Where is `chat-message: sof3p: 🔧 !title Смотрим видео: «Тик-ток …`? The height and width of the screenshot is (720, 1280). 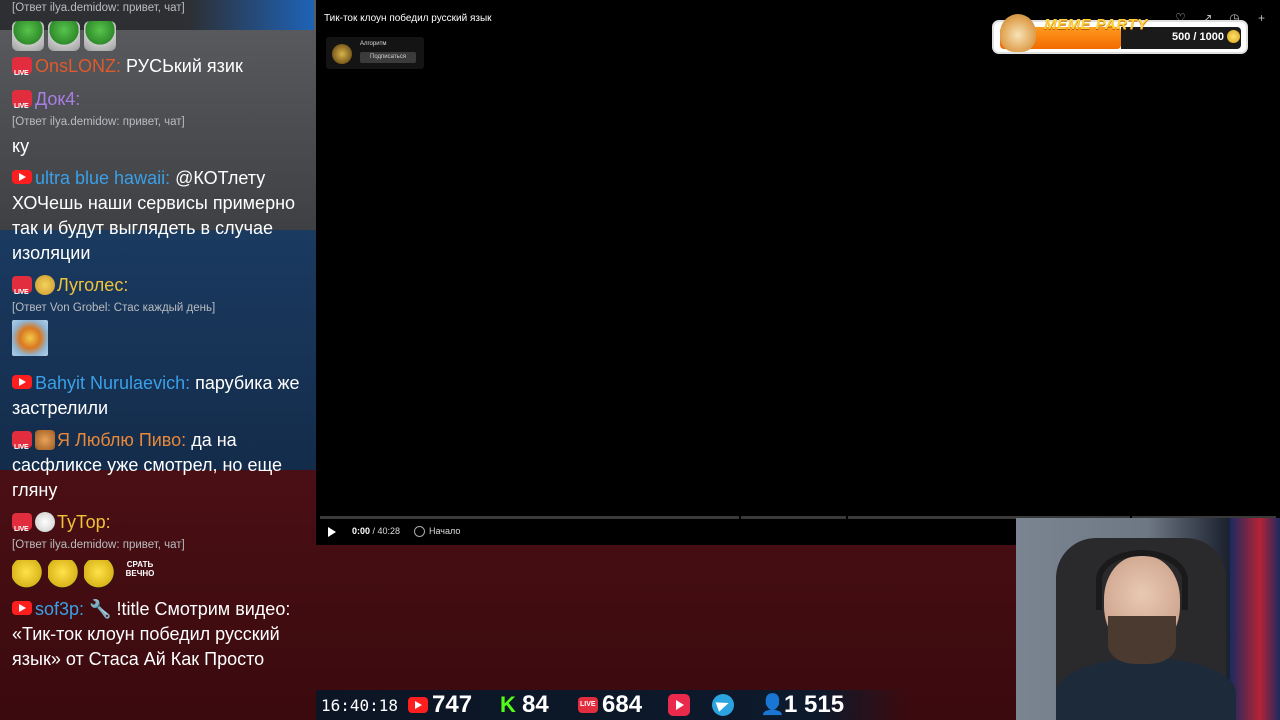
chat-message: sof3p: 🔧 !title Смотрим видео: «Тик-ток … is located at coordinates (160, 634).